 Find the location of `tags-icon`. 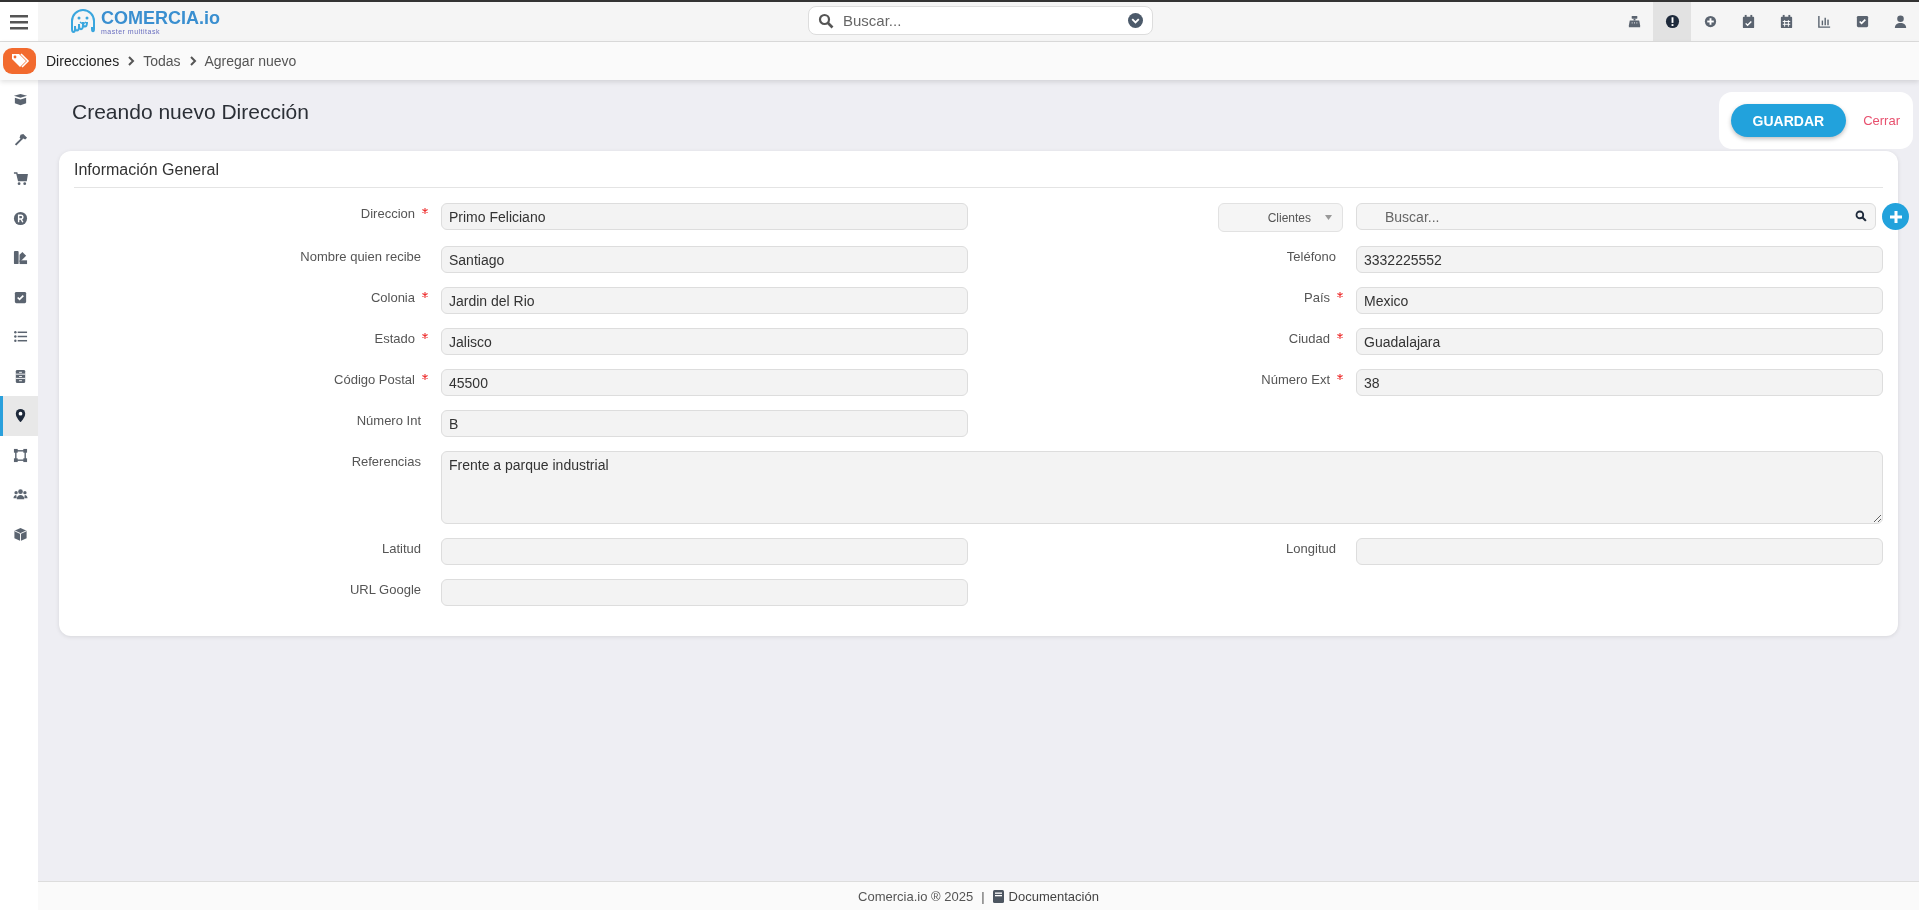

tags-icon is located at coordinates (19, 61).